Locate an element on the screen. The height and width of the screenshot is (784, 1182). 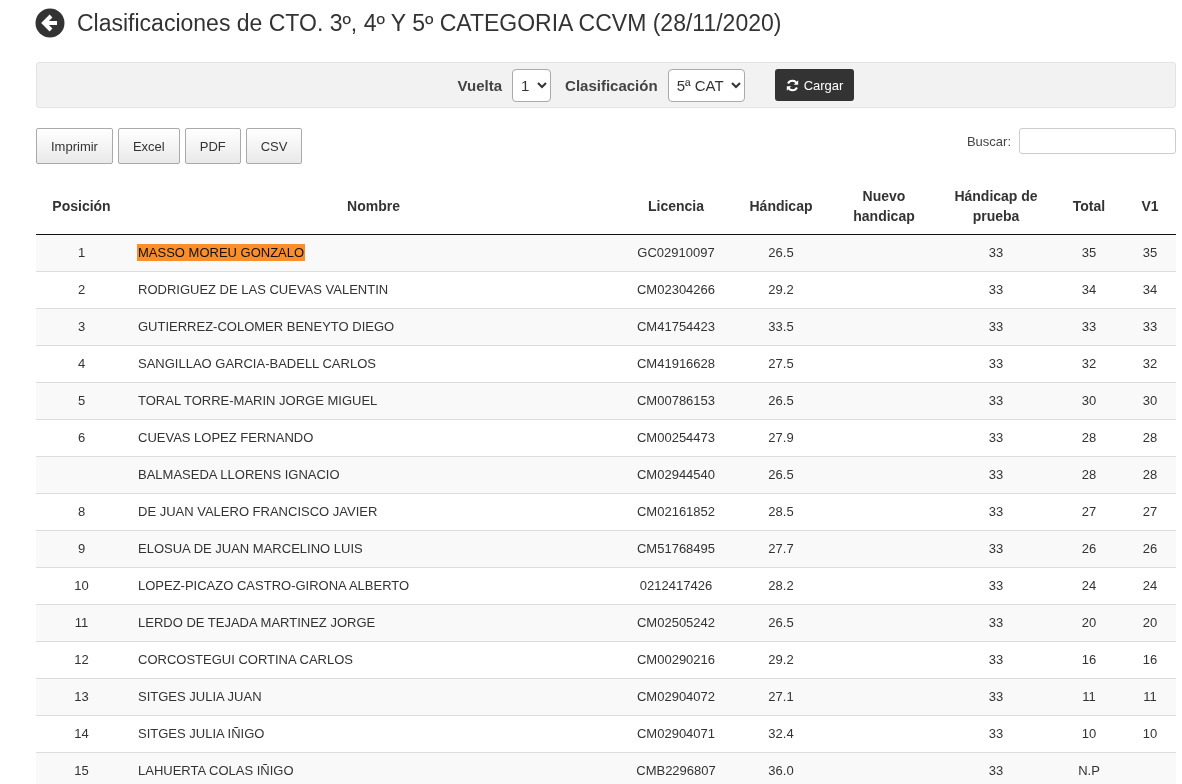
table-cell: 27.1 is located at coordinates (781, 696).